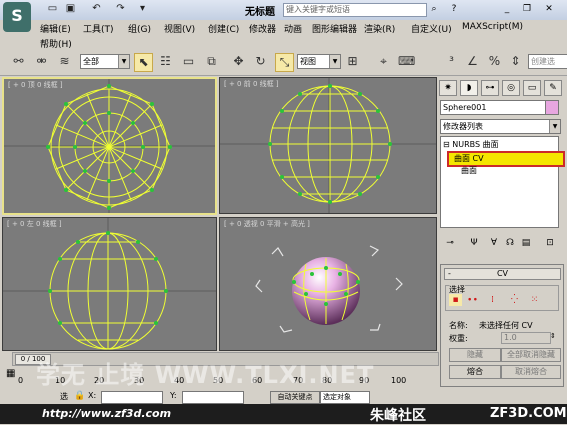  Describe the element at coordinates (469, 170) in the screenshot. I see `stack-item-surface: 曲面` at that location.